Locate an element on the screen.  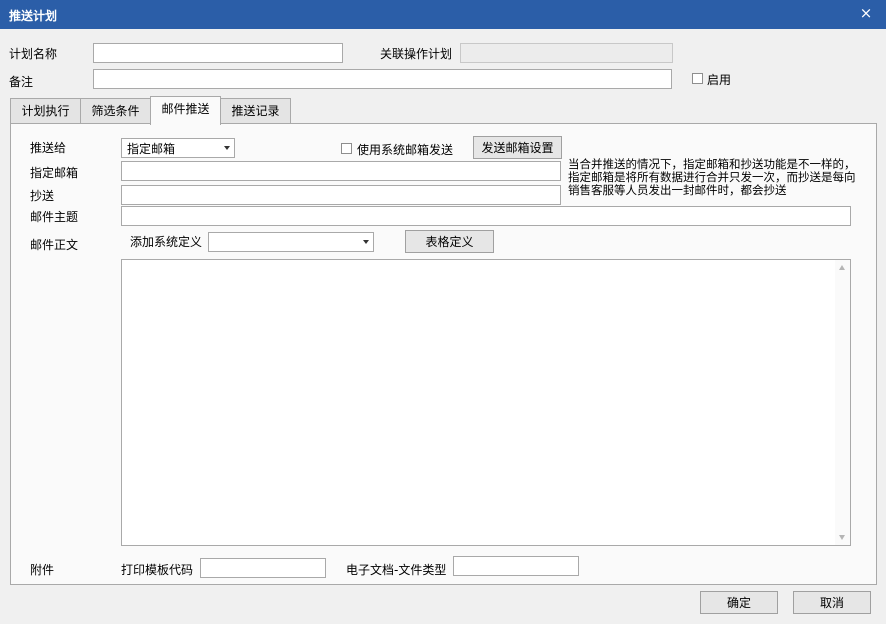
window-title: 推送计划 is located at coordinates (33, 16).